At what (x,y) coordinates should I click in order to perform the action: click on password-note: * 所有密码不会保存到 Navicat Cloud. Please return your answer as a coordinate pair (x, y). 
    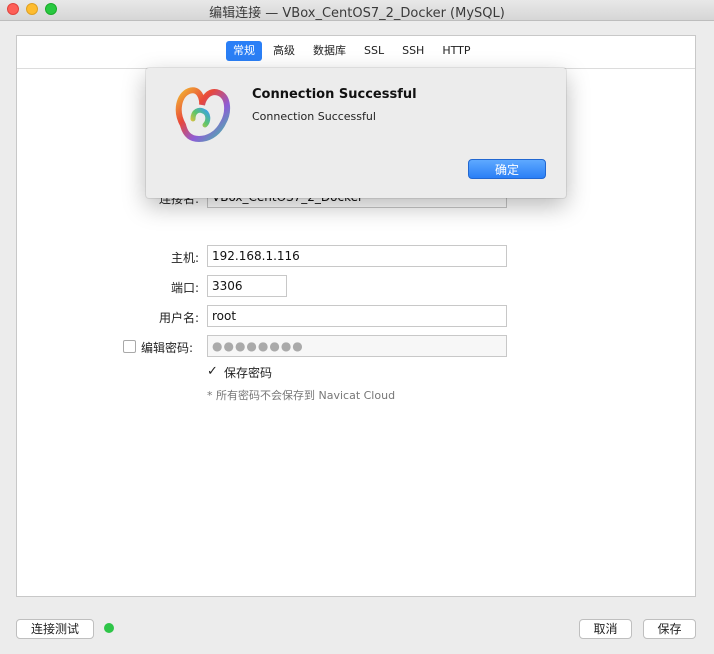
    Looking at the image, I should click on (301, 395).